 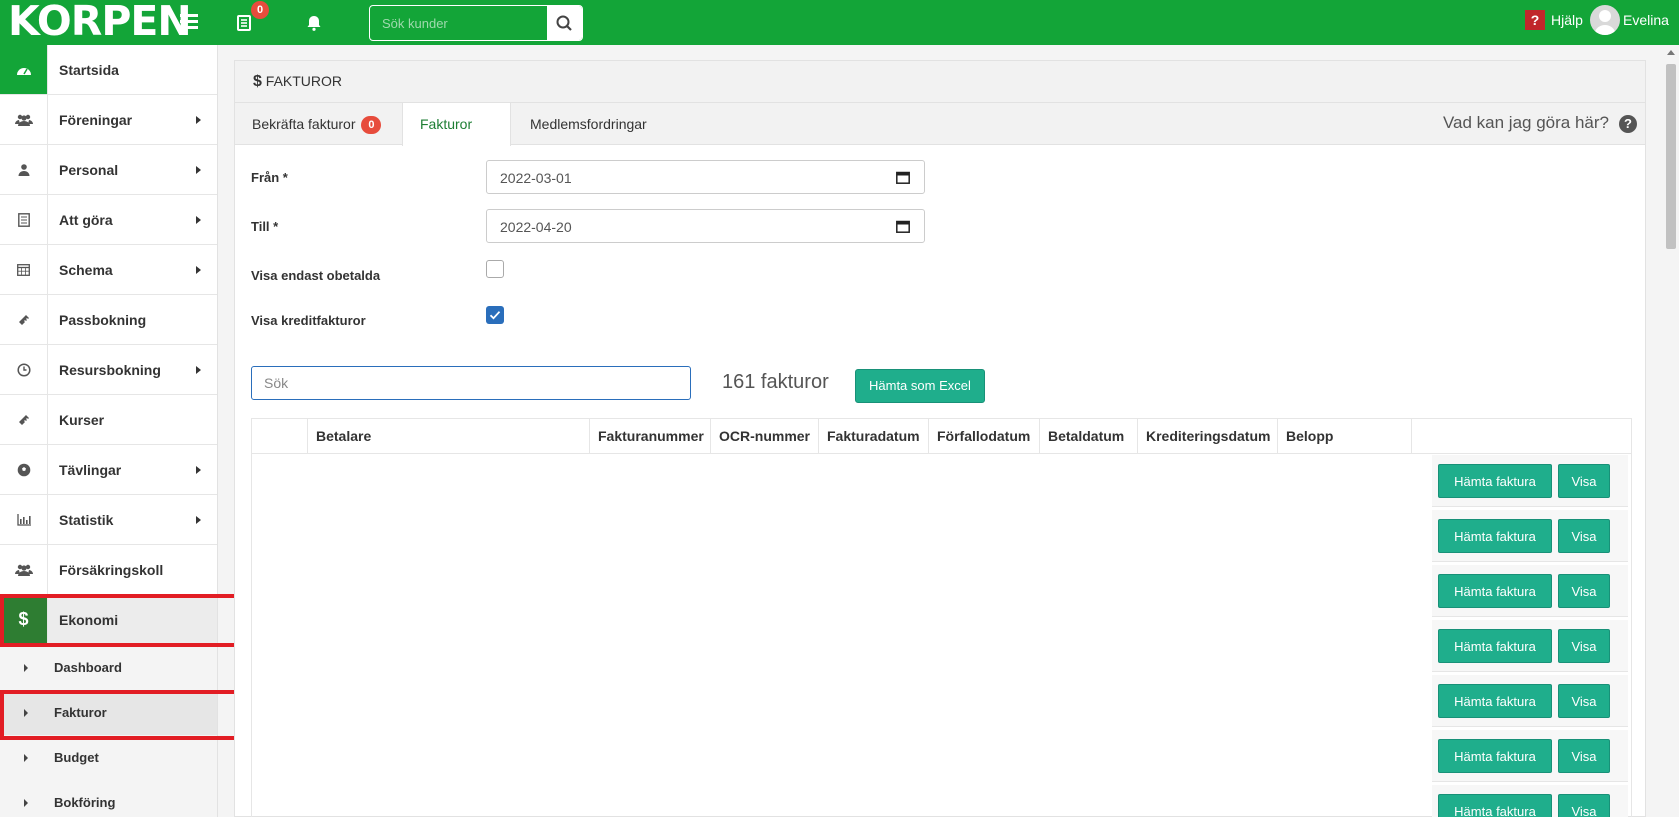 I want to click on export-excel-button: Hämta som Excel, so click(x=920, y=386).